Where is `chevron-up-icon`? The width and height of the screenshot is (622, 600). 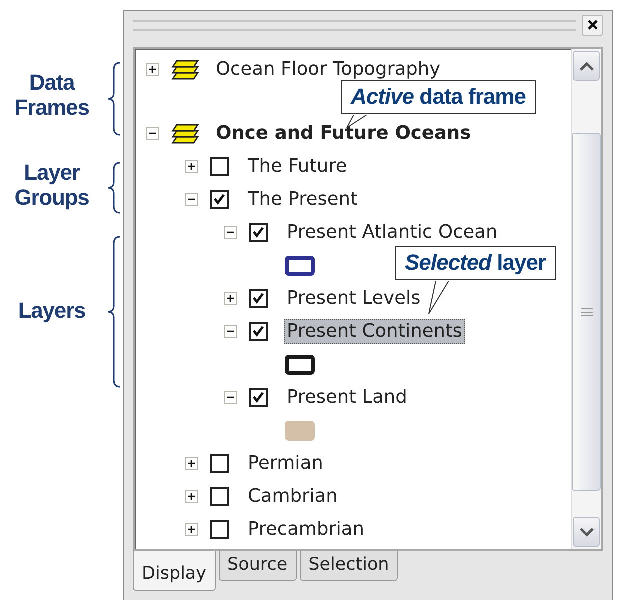 chevron-up-icon is located at coordinates (587, 66).